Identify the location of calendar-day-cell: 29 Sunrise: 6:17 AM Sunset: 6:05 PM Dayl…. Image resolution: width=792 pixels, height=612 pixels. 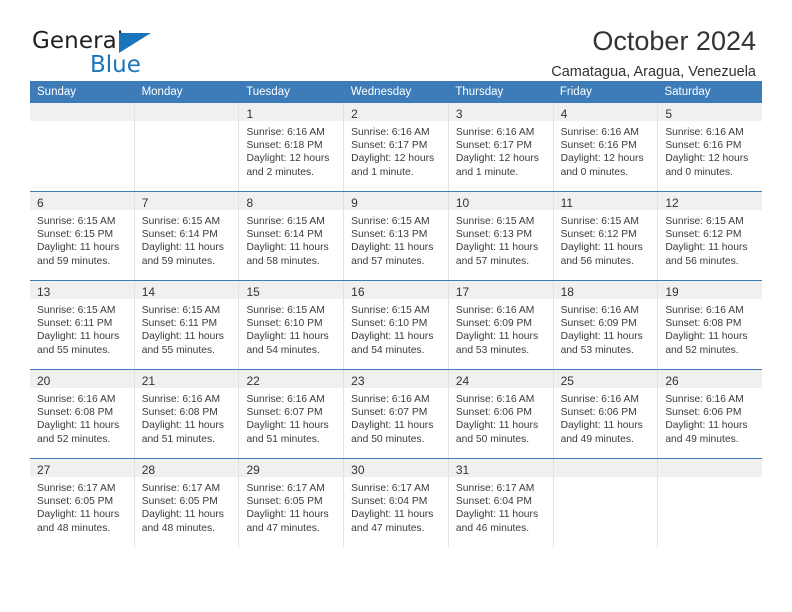
(292, 503).